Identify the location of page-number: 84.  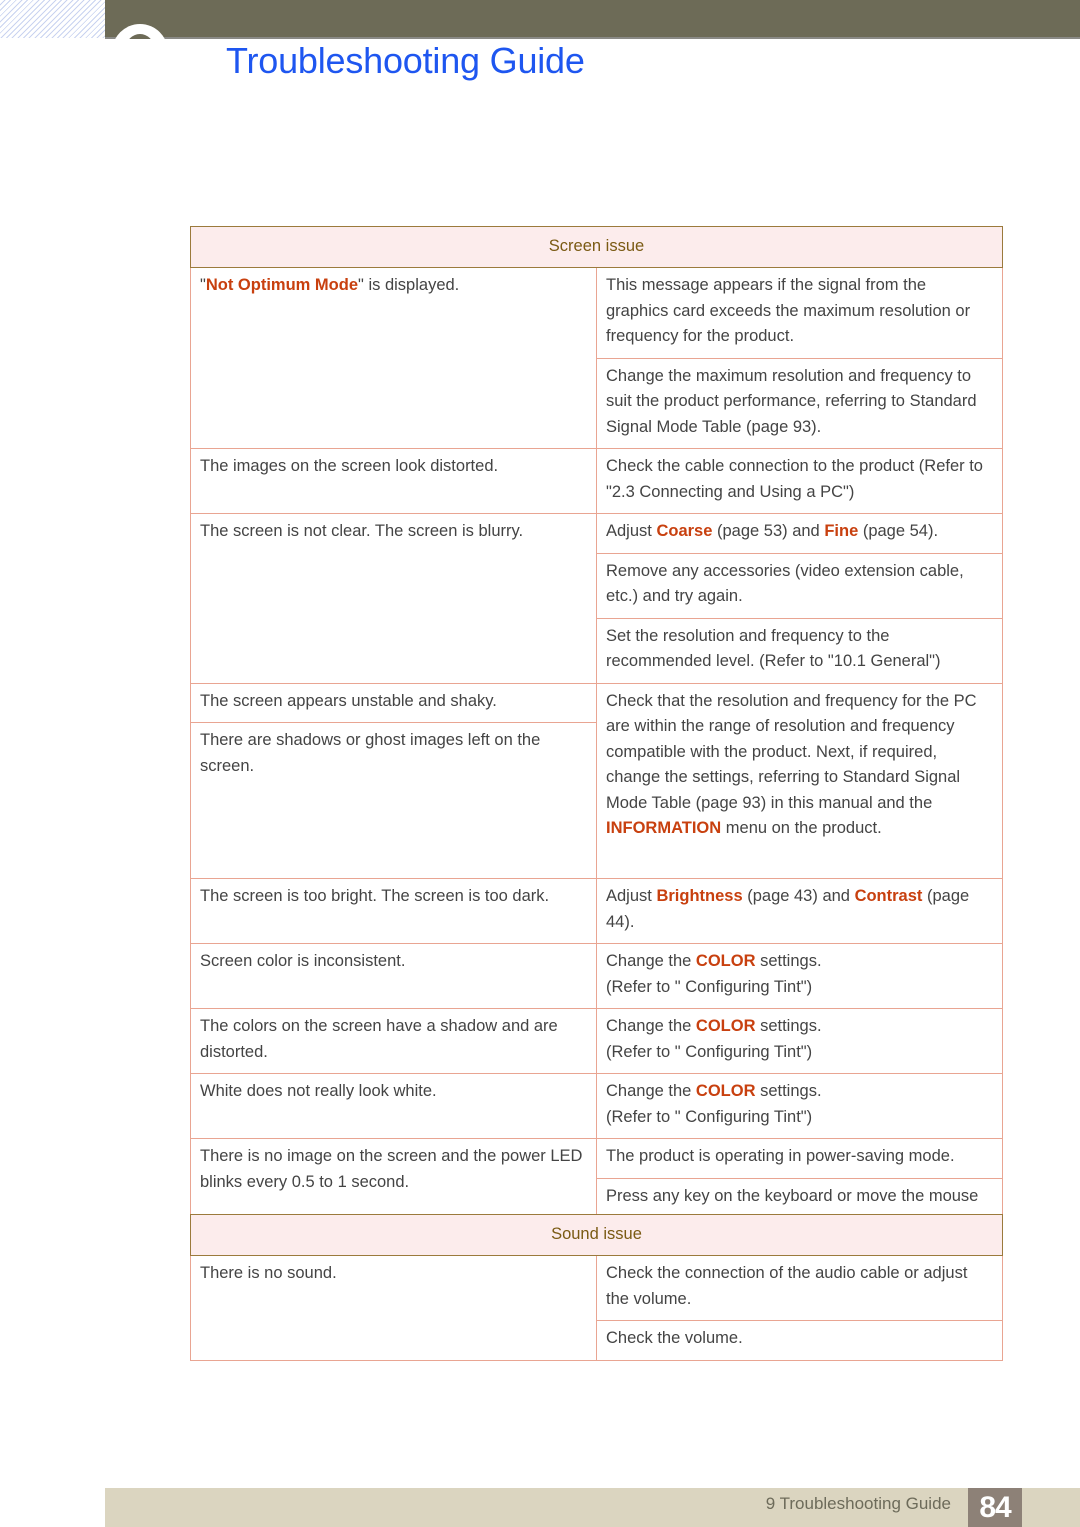
(995, 1507).